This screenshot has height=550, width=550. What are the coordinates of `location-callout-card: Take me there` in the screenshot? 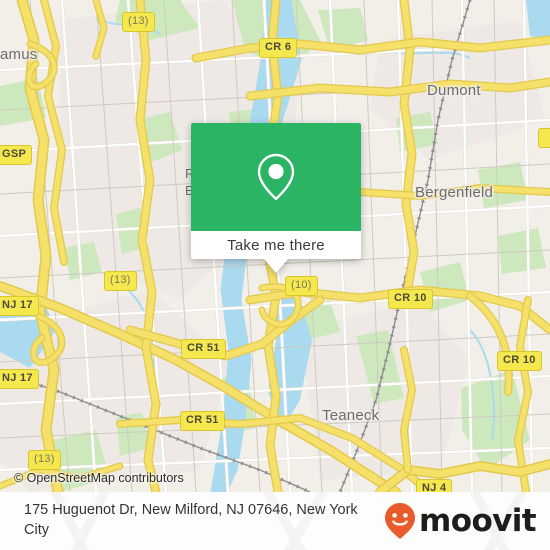 It's located at (276, 198).